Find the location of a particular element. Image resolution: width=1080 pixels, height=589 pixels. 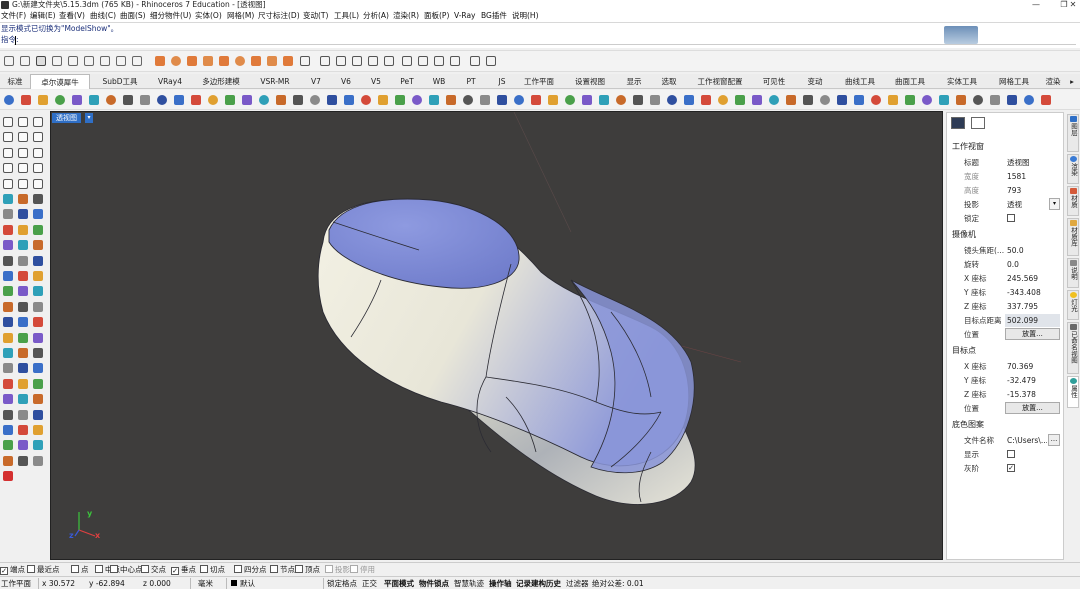

help-icon is located at coordinates (491, 61).